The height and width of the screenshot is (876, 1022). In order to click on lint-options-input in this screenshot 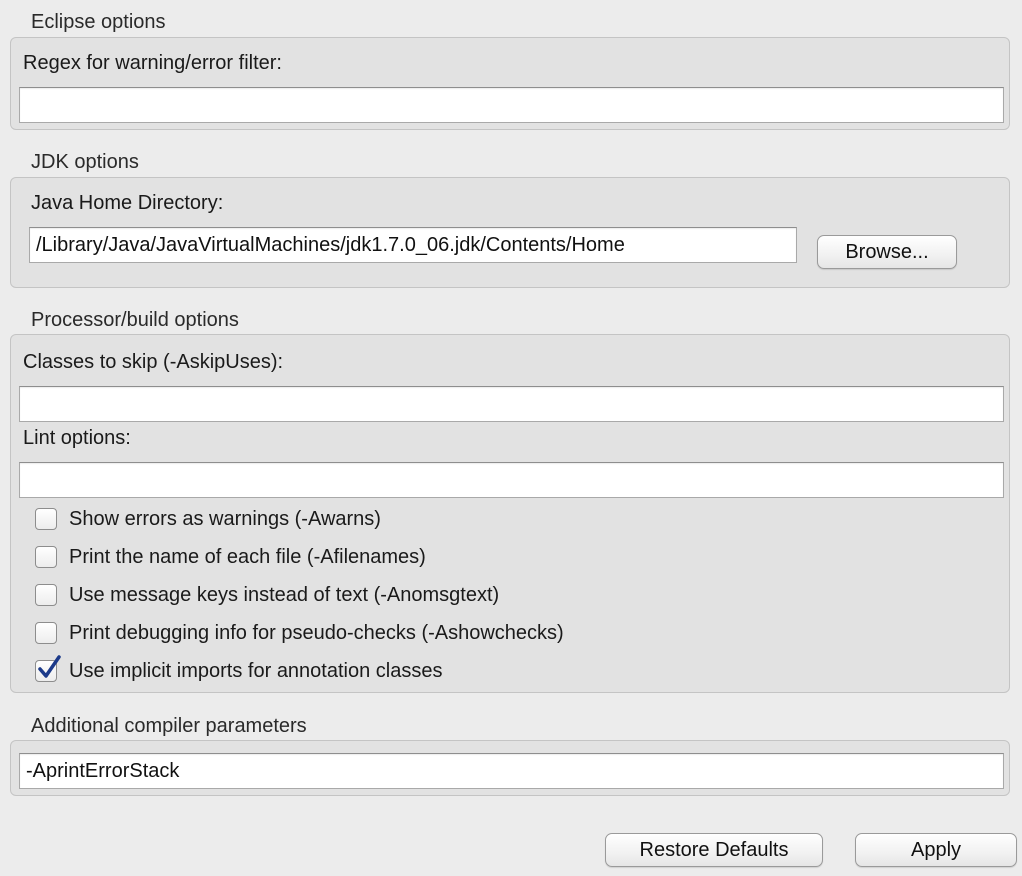, I will do `click(511, 480)`.